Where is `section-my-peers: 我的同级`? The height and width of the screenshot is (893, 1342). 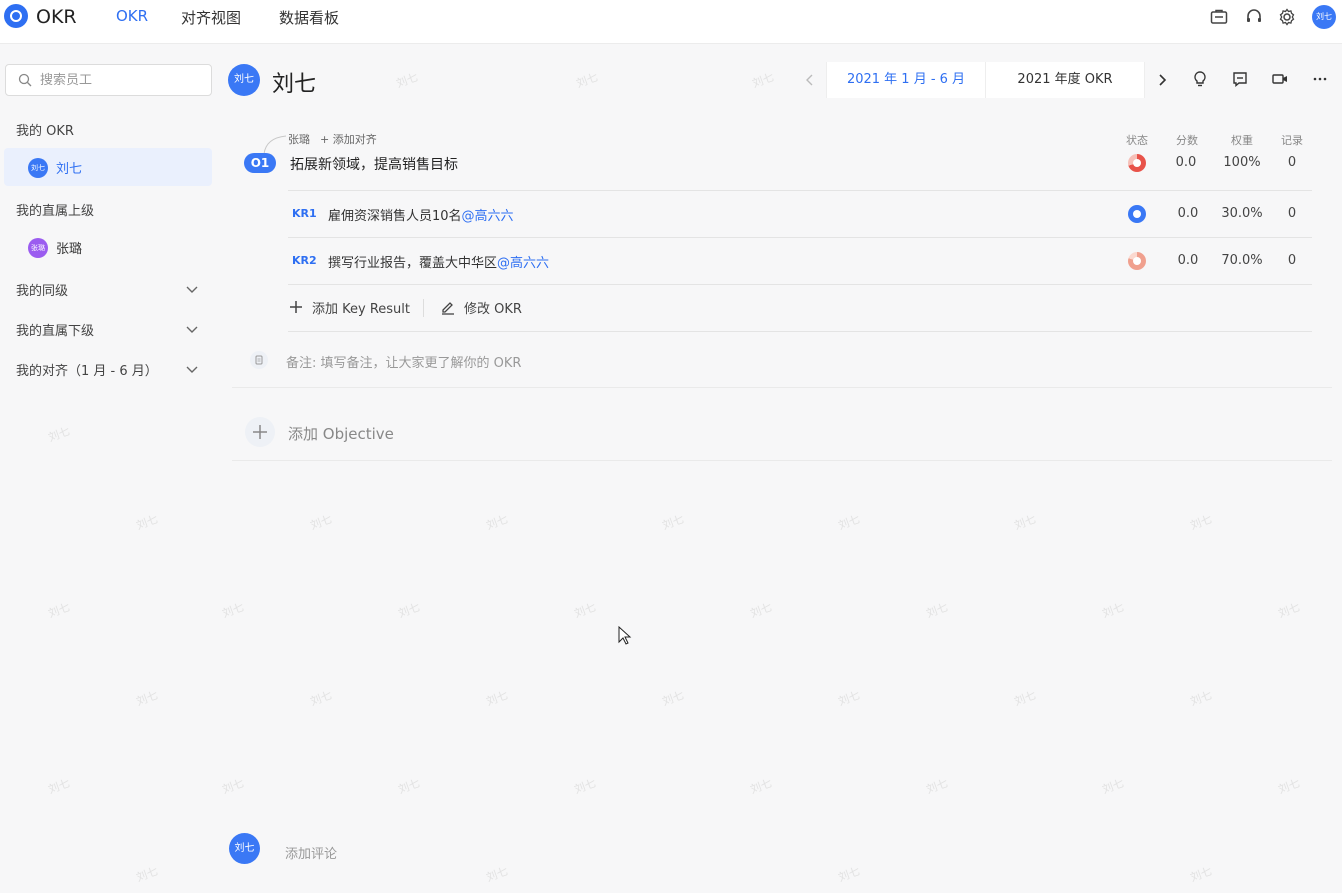
section-my-peers: 我的同级 is located at coordinates (42, 289).